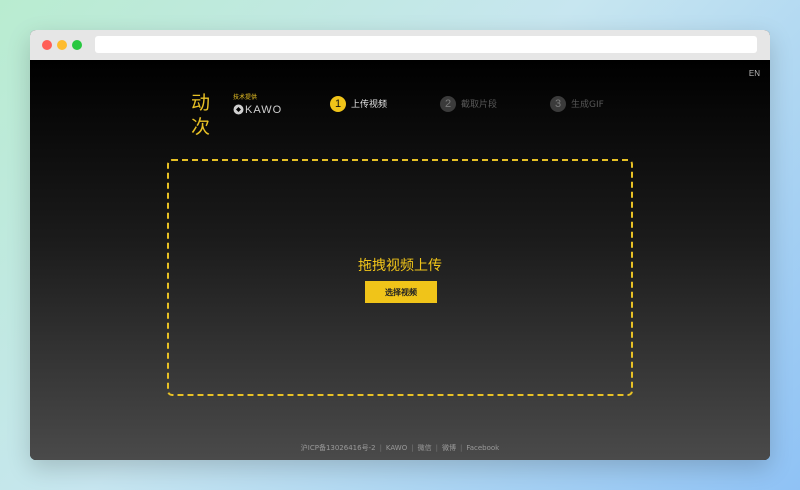 The image size is (800, 490). I want to click on step-number: 3, so click(558, 103).